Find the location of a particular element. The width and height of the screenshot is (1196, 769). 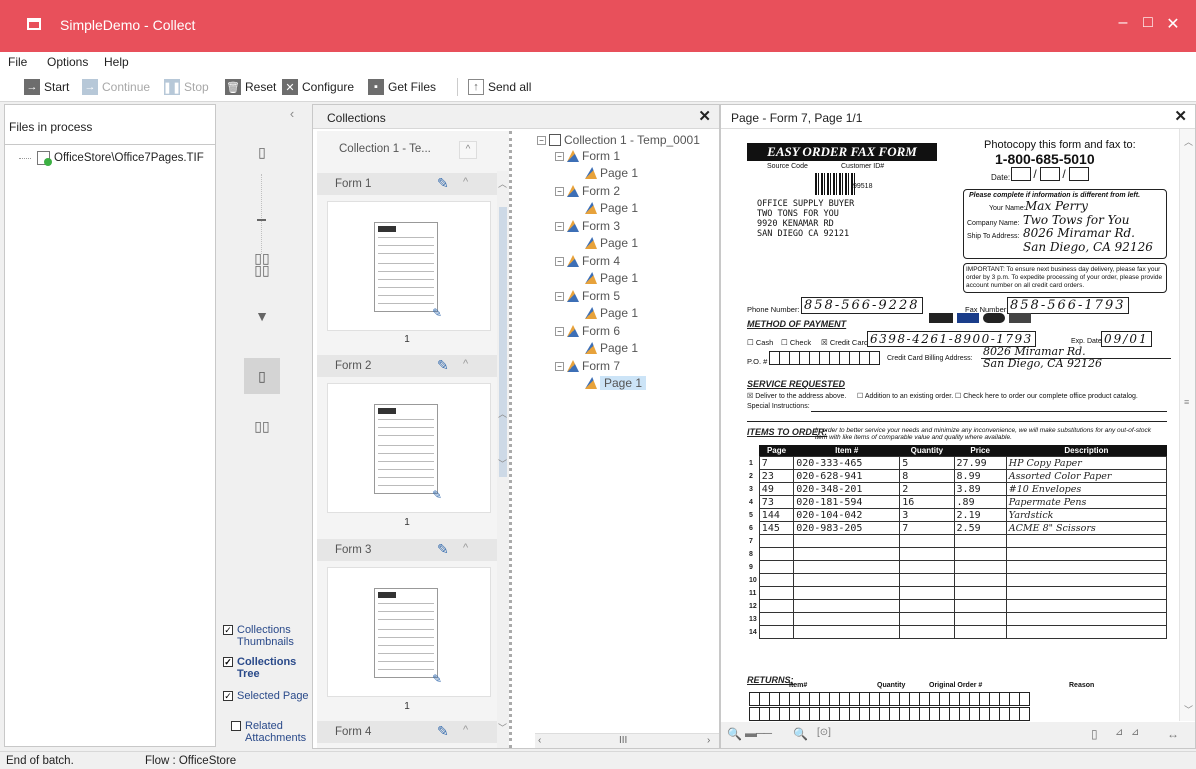

form-header: Form 3 ✎ ^ is located at coordinates (407, 550).